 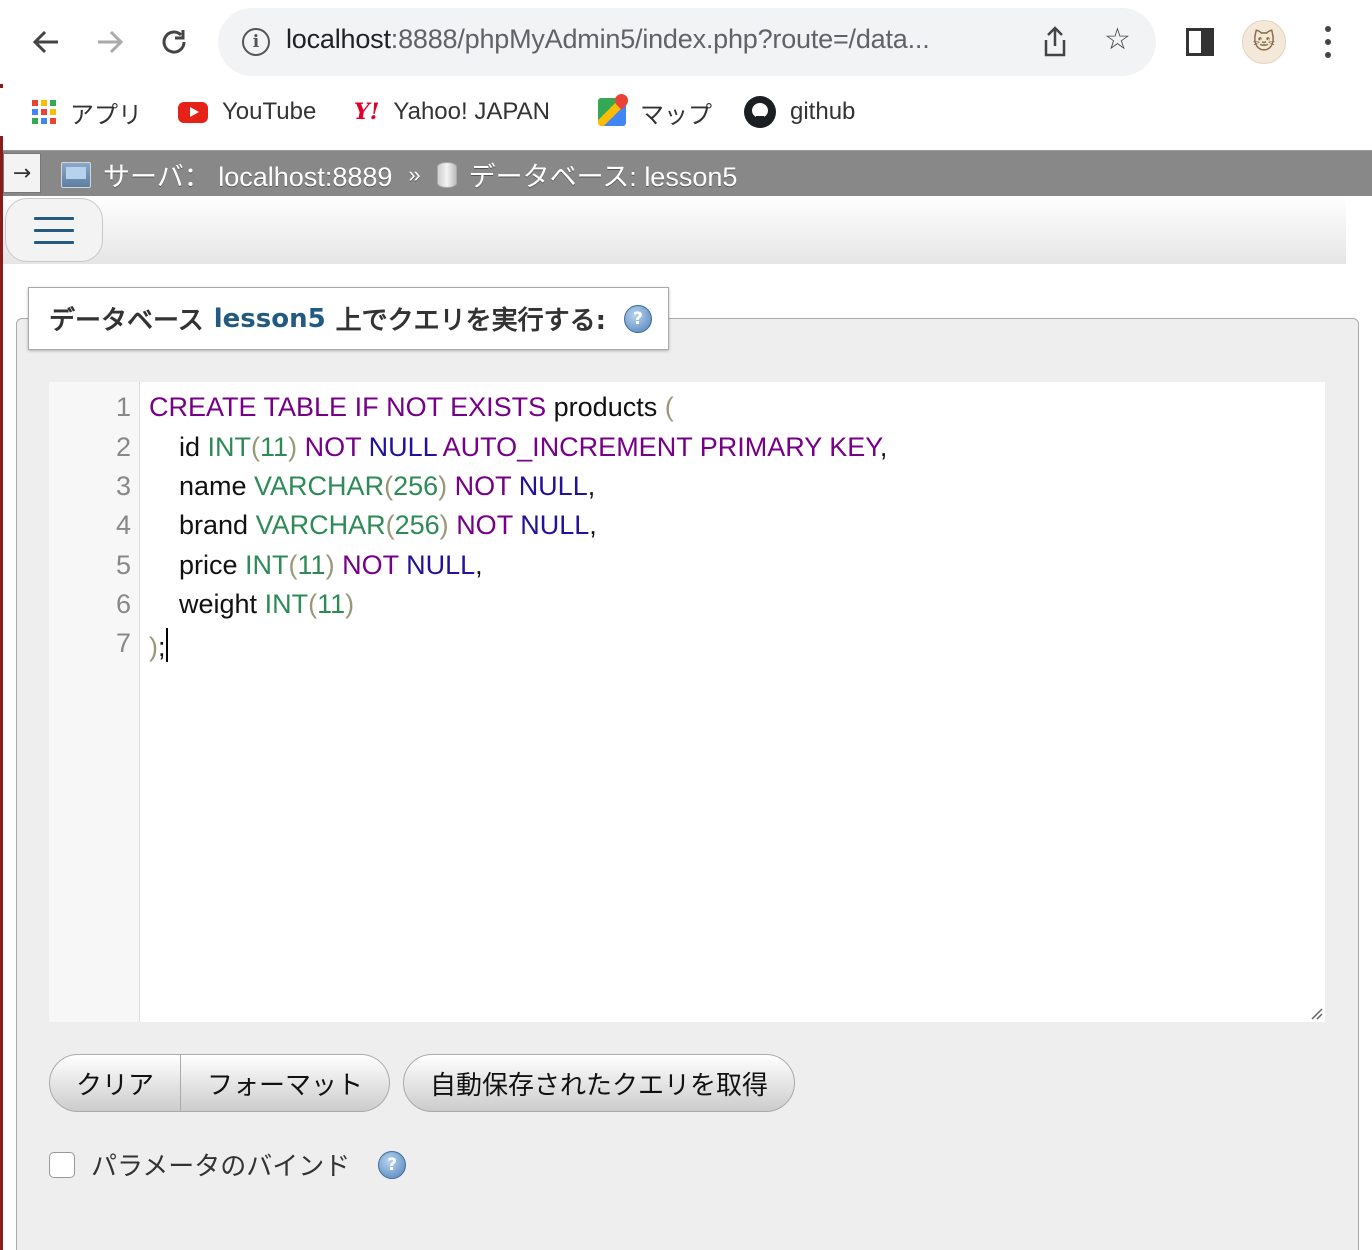 What do you see at coordinates (123, 447) in the screenshot?
I see `line-number: 2` at bounding box center [123, 447].